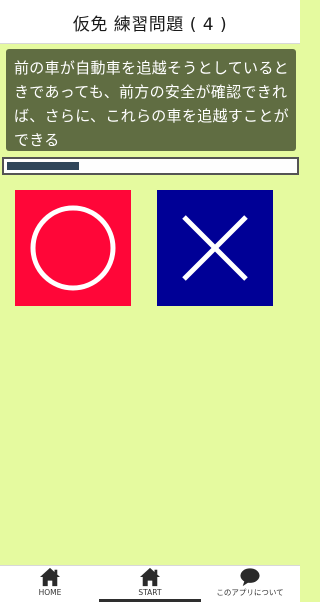 The image size is (320, 602). I want to click on nav-home: HOME, so click(50, 584).